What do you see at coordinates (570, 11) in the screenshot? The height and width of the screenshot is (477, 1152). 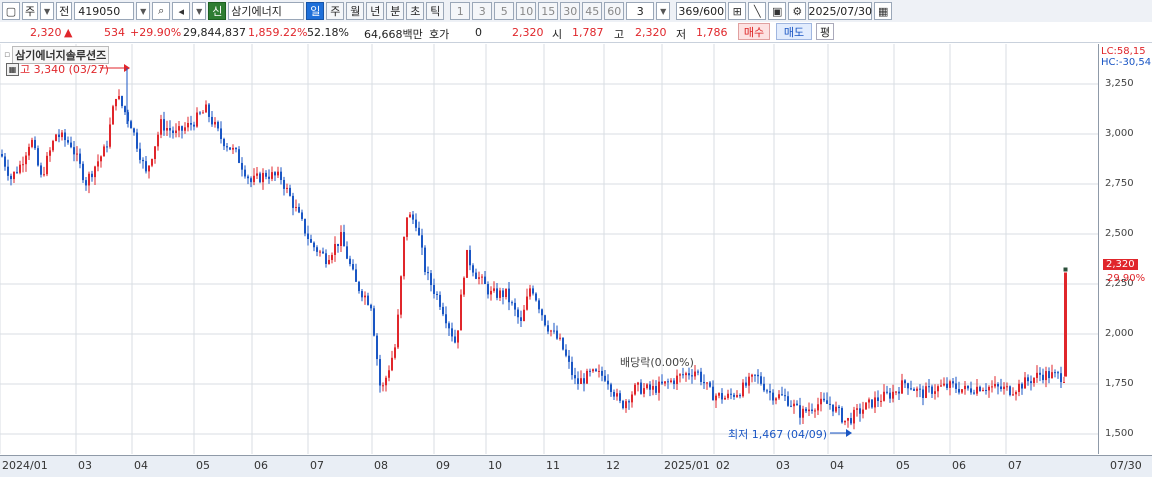 I see `interval-30: 30` at bounding box center [570, 11].